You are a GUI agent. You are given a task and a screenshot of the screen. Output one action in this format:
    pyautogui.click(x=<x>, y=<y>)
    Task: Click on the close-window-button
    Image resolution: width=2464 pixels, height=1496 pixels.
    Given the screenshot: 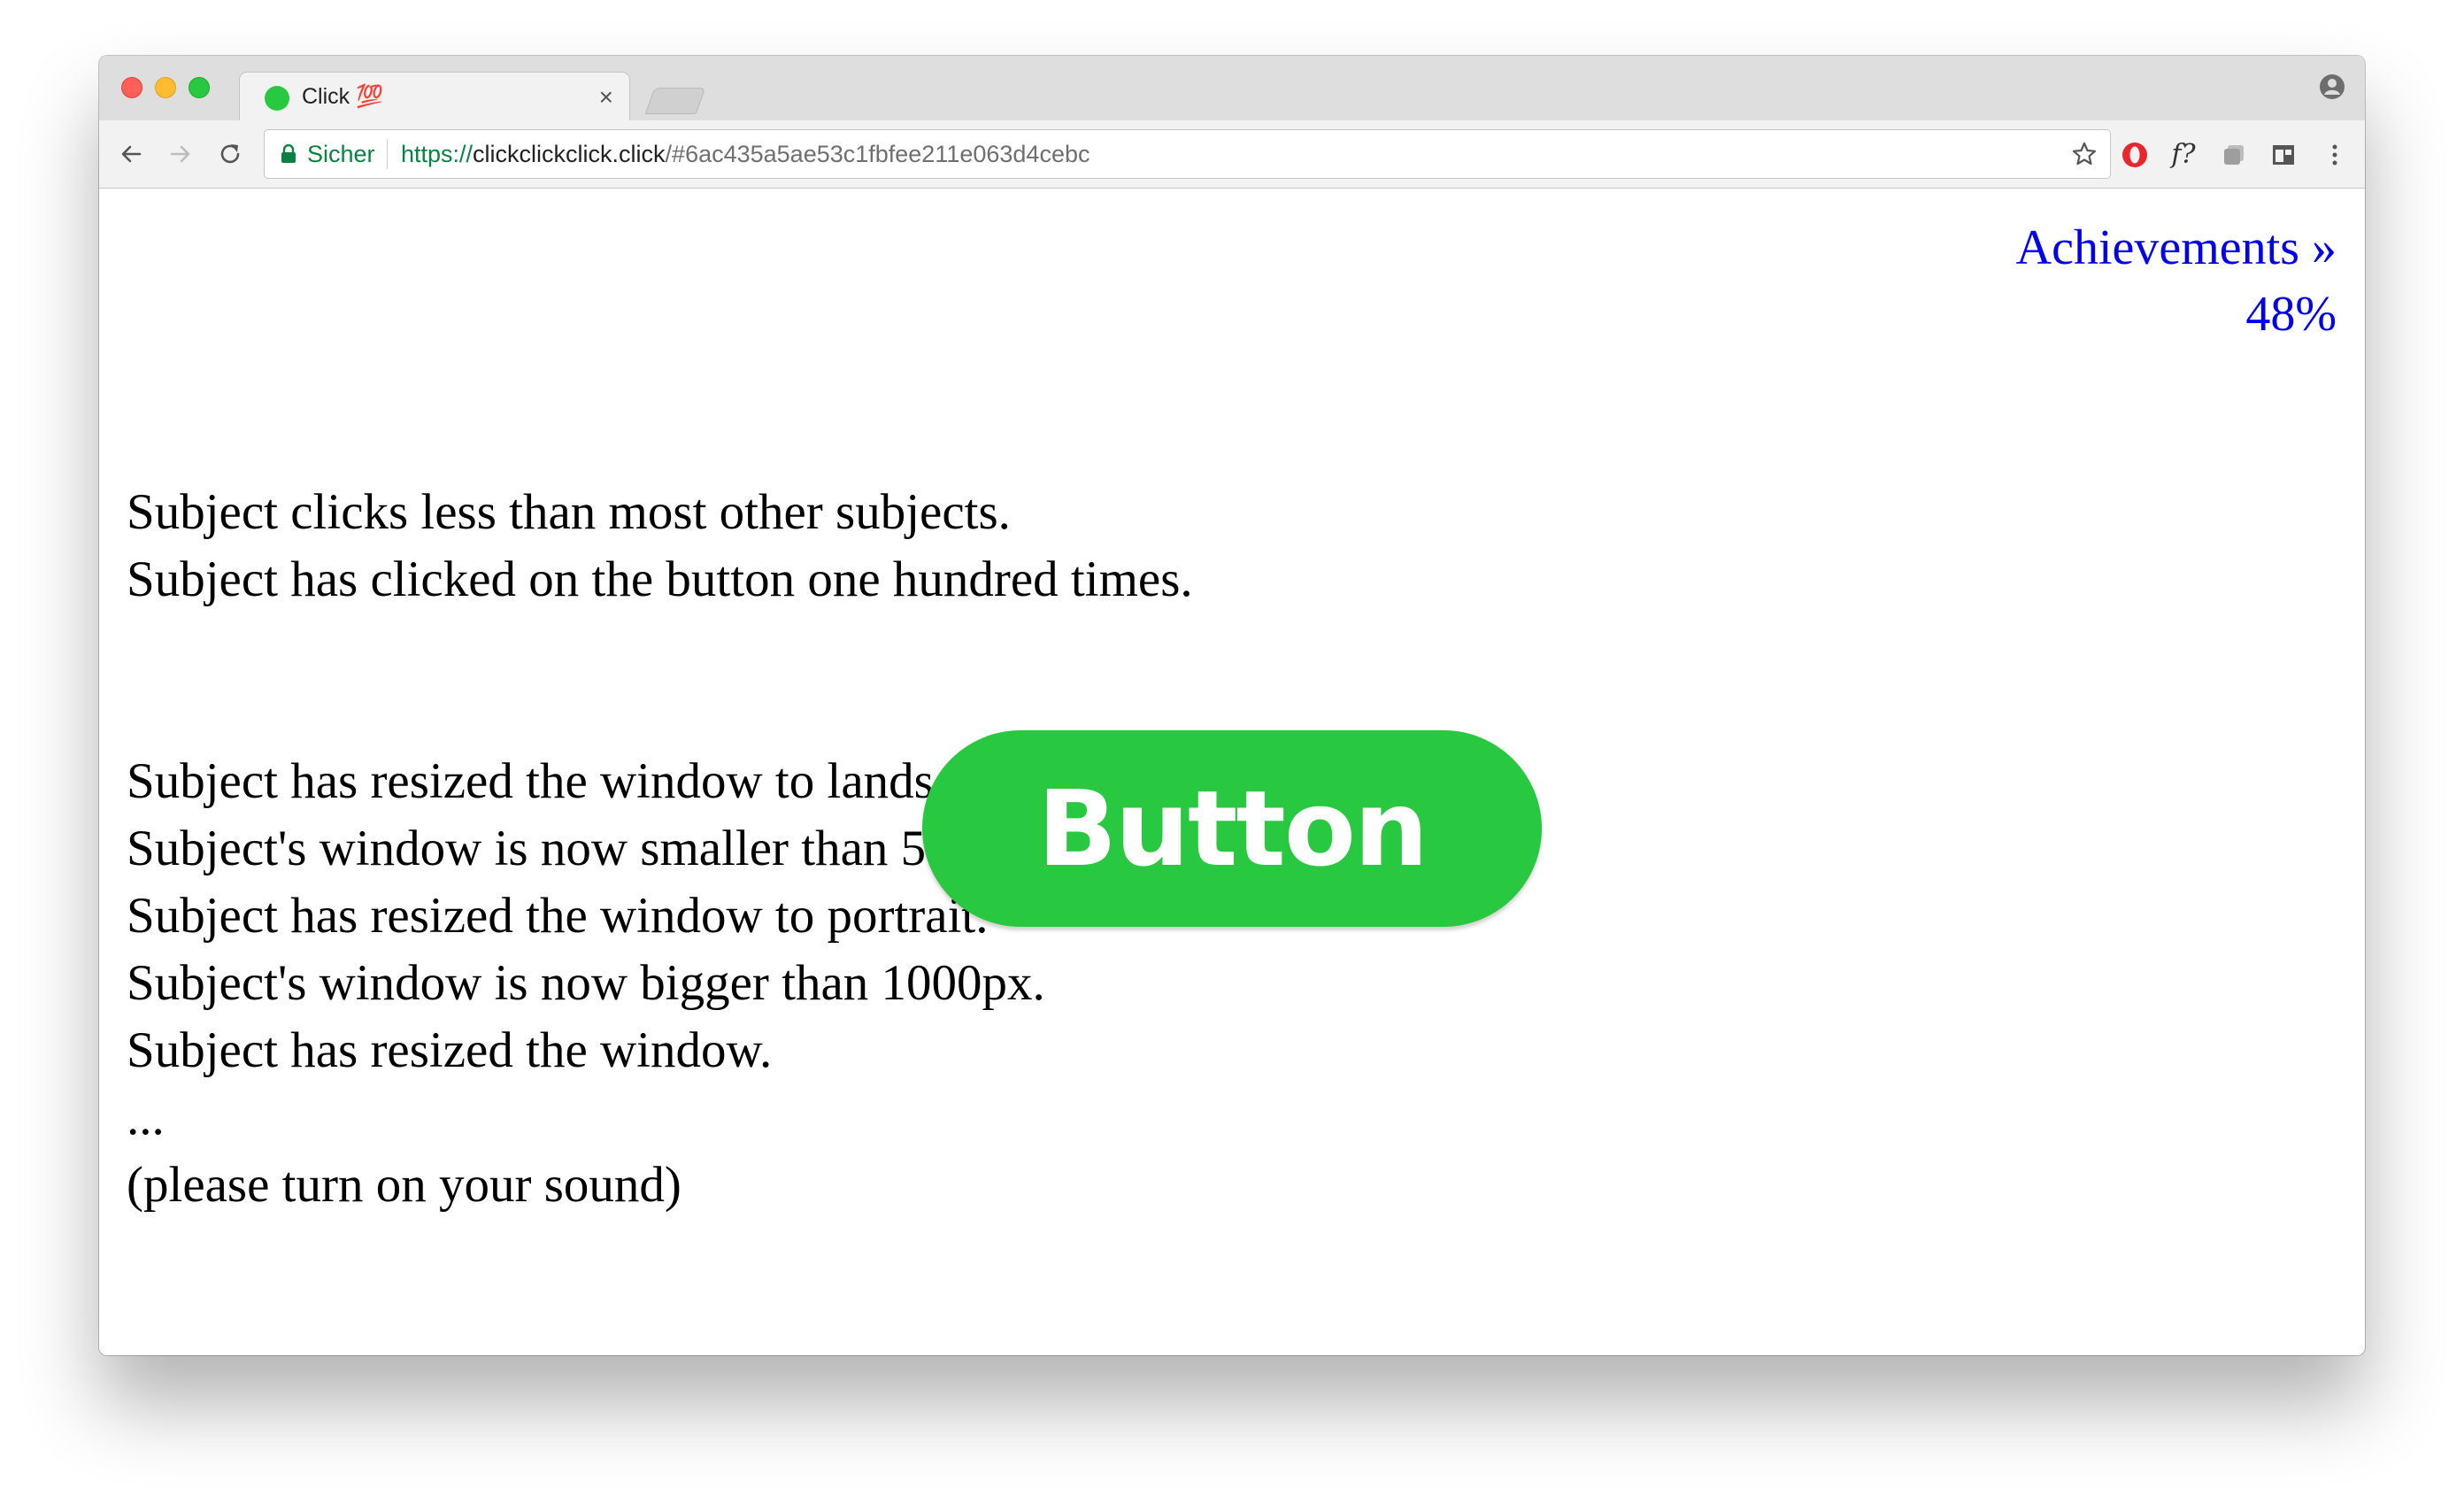 What is the action you would take?
    pyautogui.click(x=132, y=87)
    